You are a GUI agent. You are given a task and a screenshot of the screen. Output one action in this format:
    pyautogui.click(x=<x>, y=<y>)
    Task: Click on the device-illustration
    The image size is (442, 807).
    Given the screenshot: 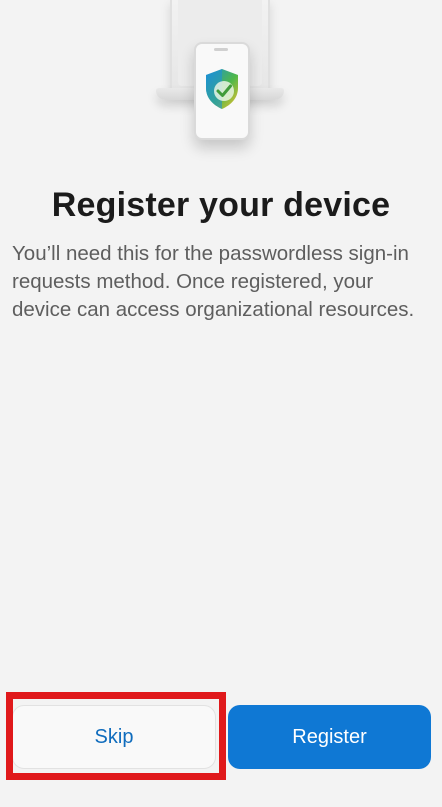 What is the action you would take?
    pyautogui.click(x=220, y=70)
    